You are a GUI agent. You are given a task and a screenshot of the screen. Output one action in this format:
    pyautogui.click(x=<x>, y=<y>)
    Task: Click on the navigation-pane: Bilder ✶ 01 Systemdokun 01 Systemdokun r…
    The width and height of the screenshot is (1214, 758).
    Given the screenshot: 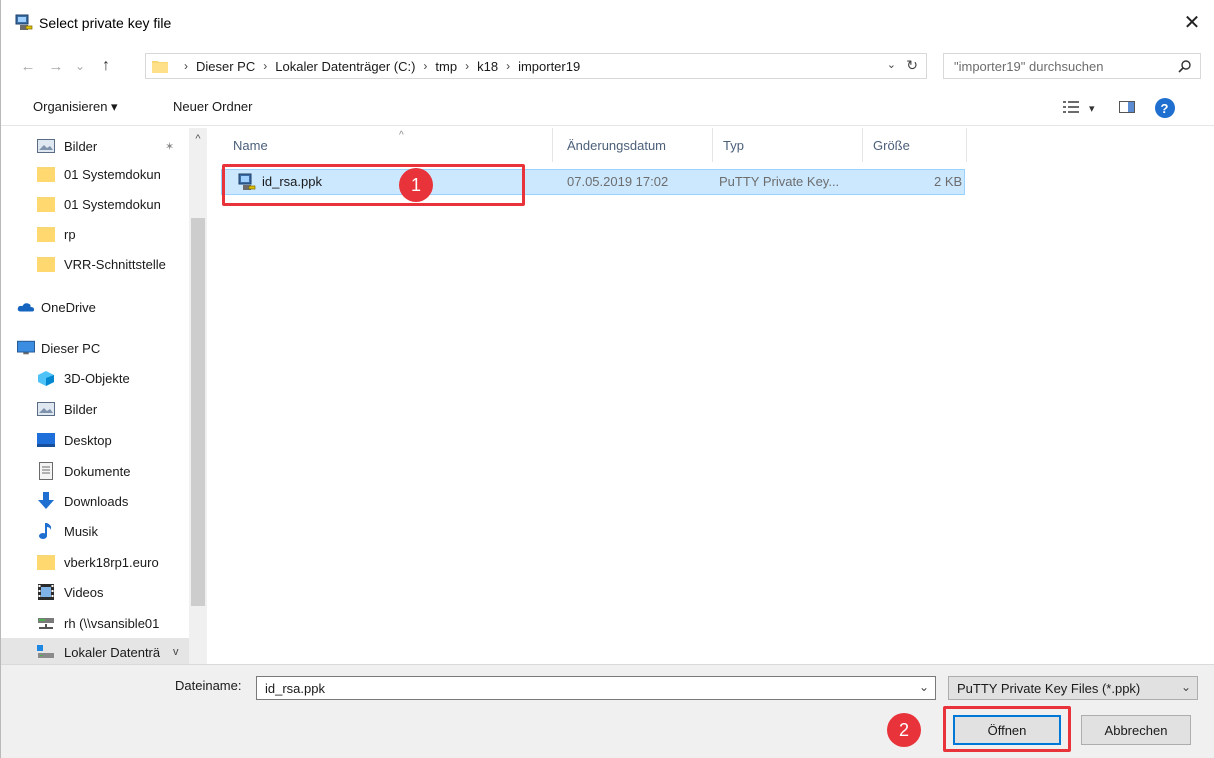 What is the action you would take?
    pyautogui.click(x=104, y=396)
    